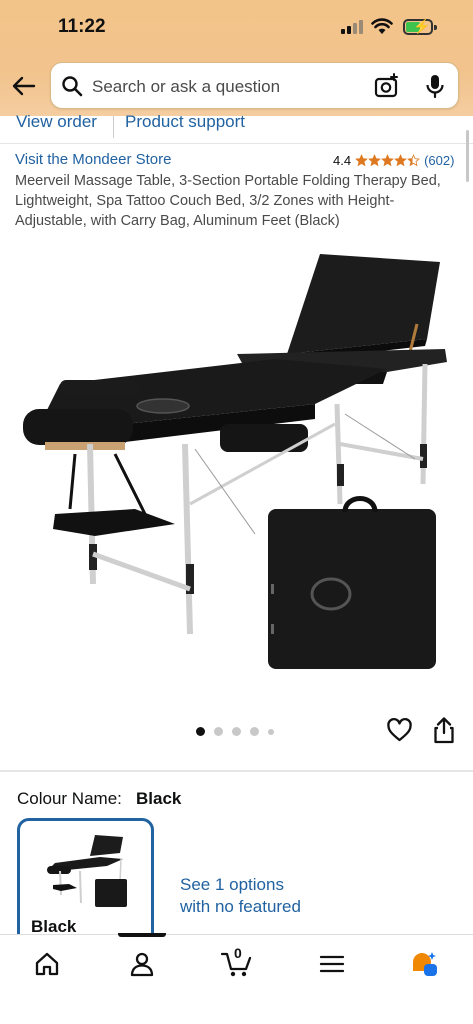 The width and height of the screenshot is (473, 1024). Describe the element at coordinates (245, 896) in the screenshot. I see `see-options-link: See 1 options with no featured` at that location.